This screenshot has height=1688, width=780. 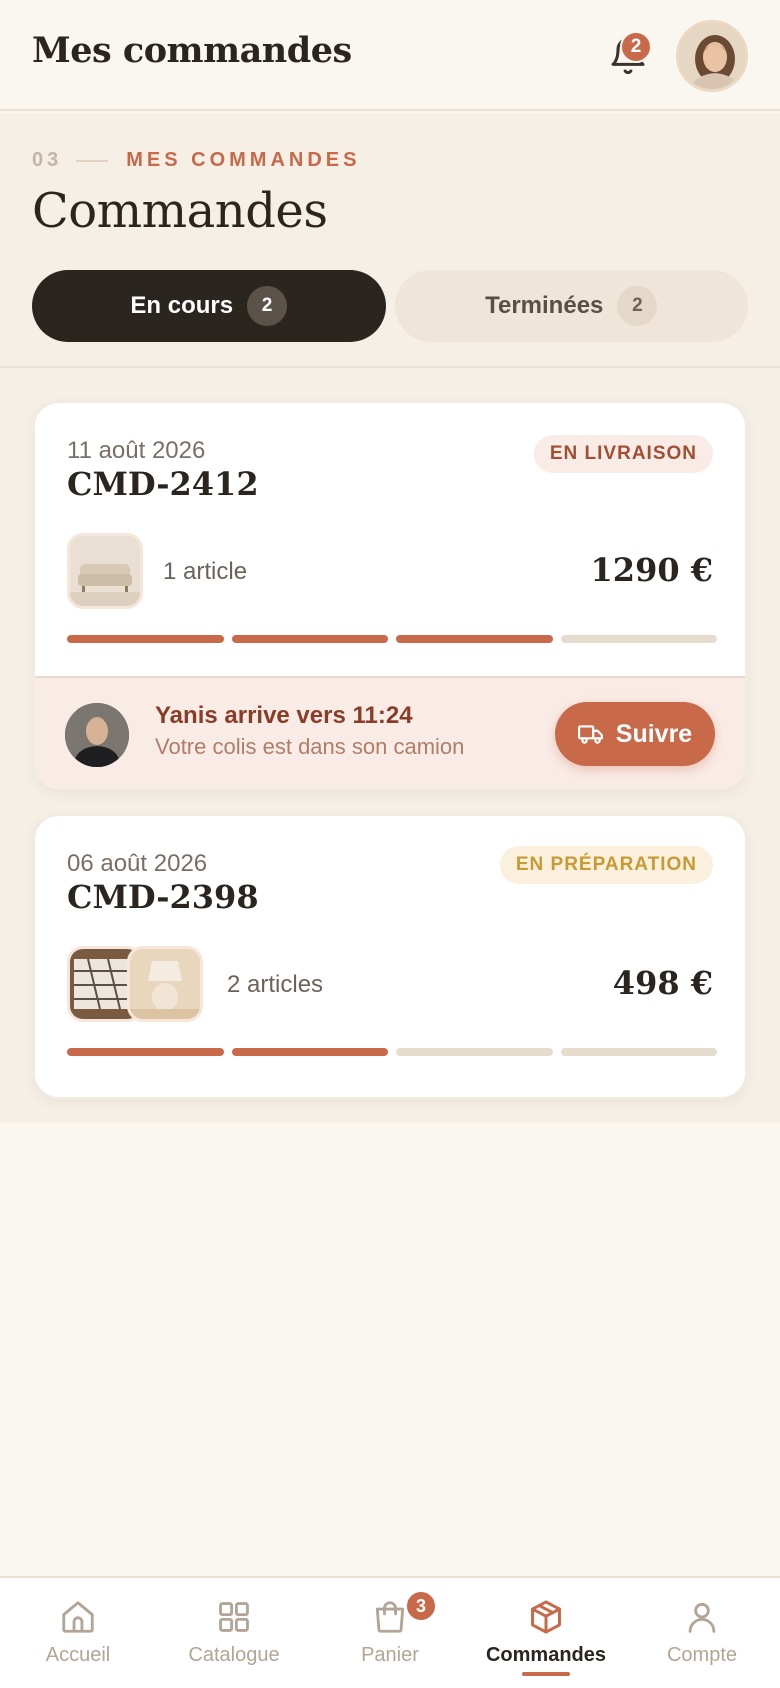 I want to click on nav-item-panier: 3 Panier, so click(x=390, y=1633).